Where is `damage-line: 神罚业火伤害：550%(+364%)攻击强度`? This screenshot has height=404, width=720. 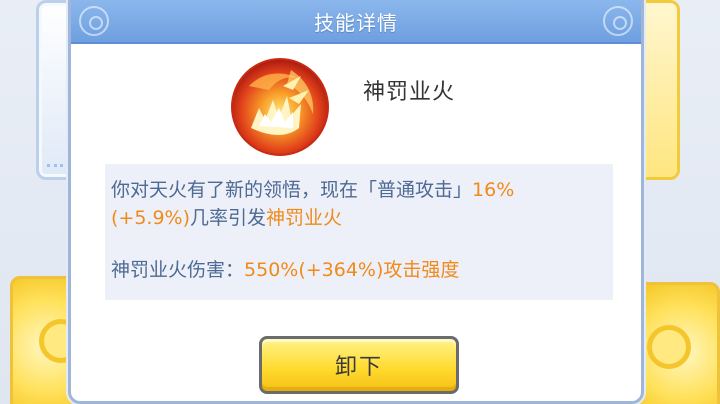
damage-line: 神罚业火伤害：550%(+364%)攻击强度 is located at coordinates (359, 270).